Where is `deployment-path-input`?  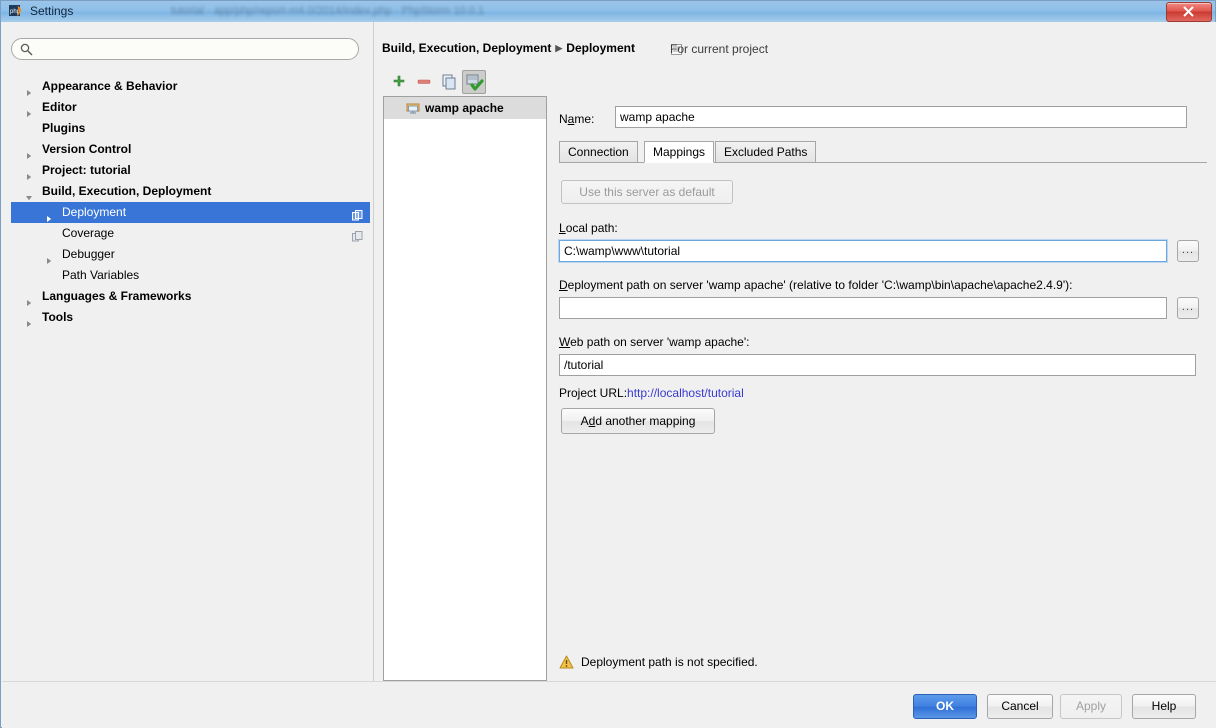 deployment-path-input is located at coordinates (863, 308).